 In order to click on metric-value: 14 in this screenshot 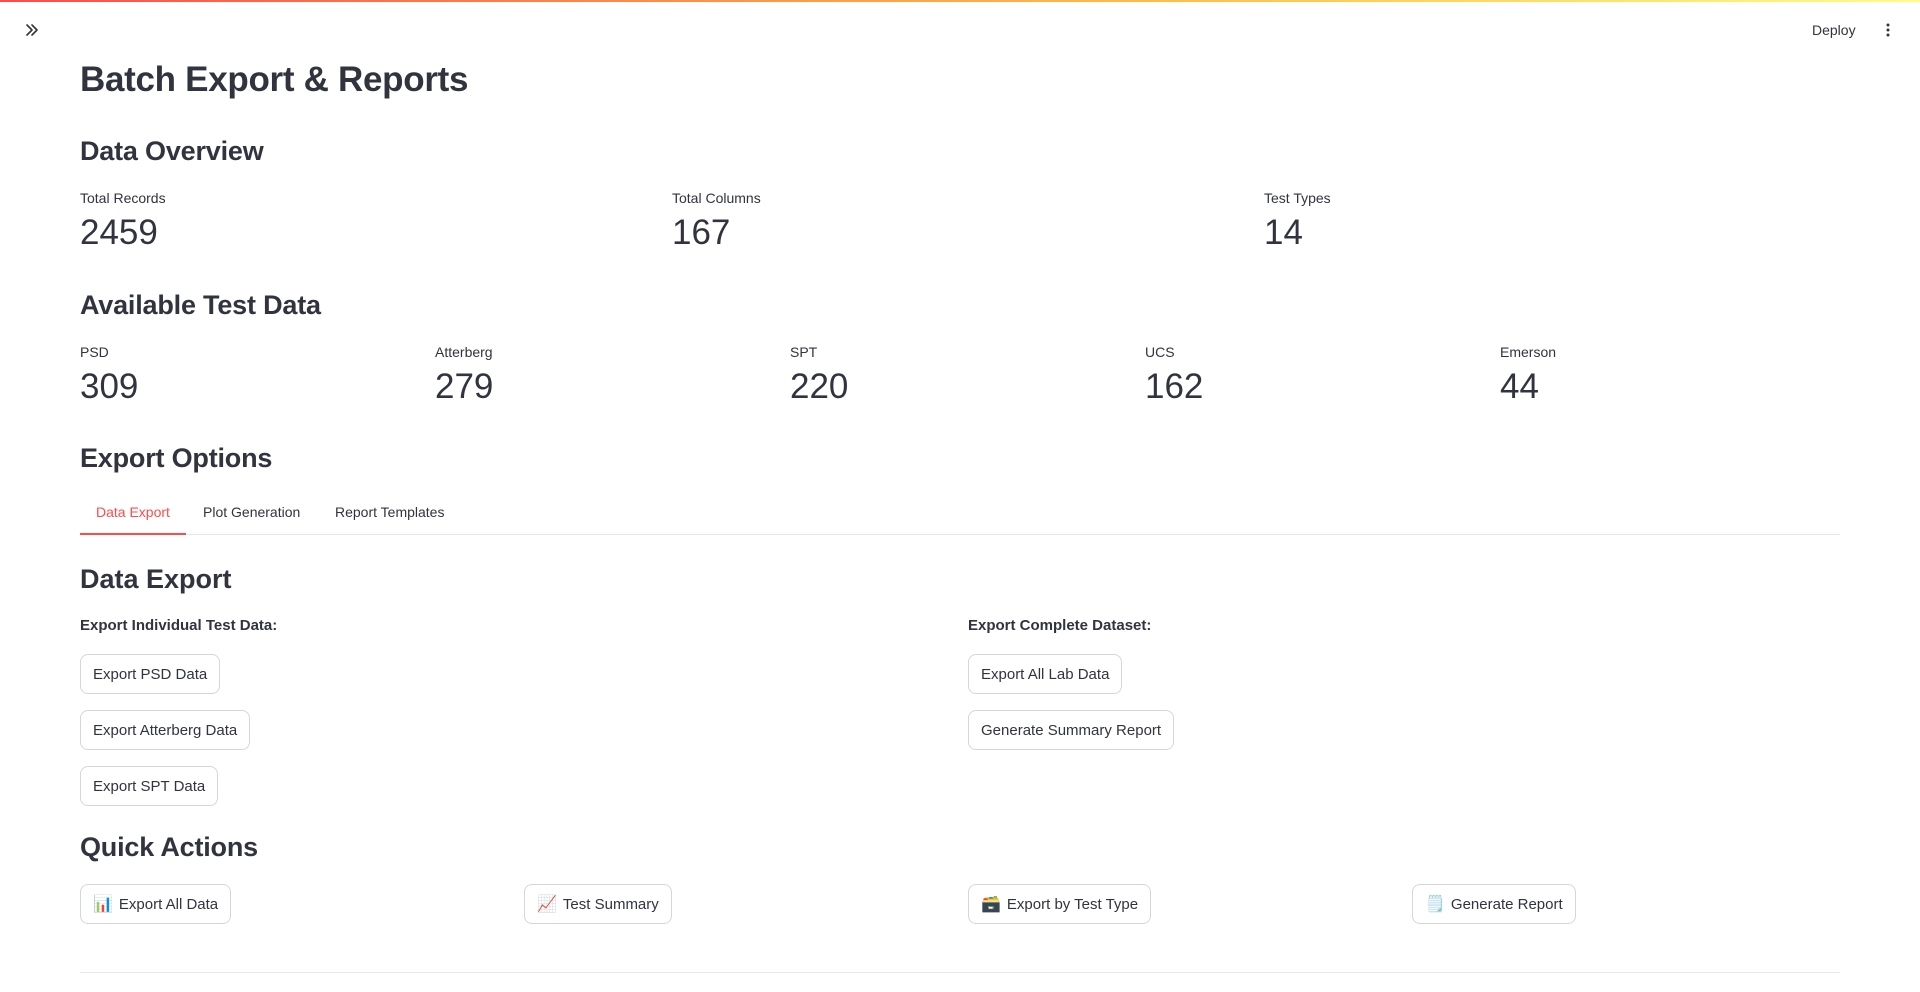, I will do `click(1283, 232)`.